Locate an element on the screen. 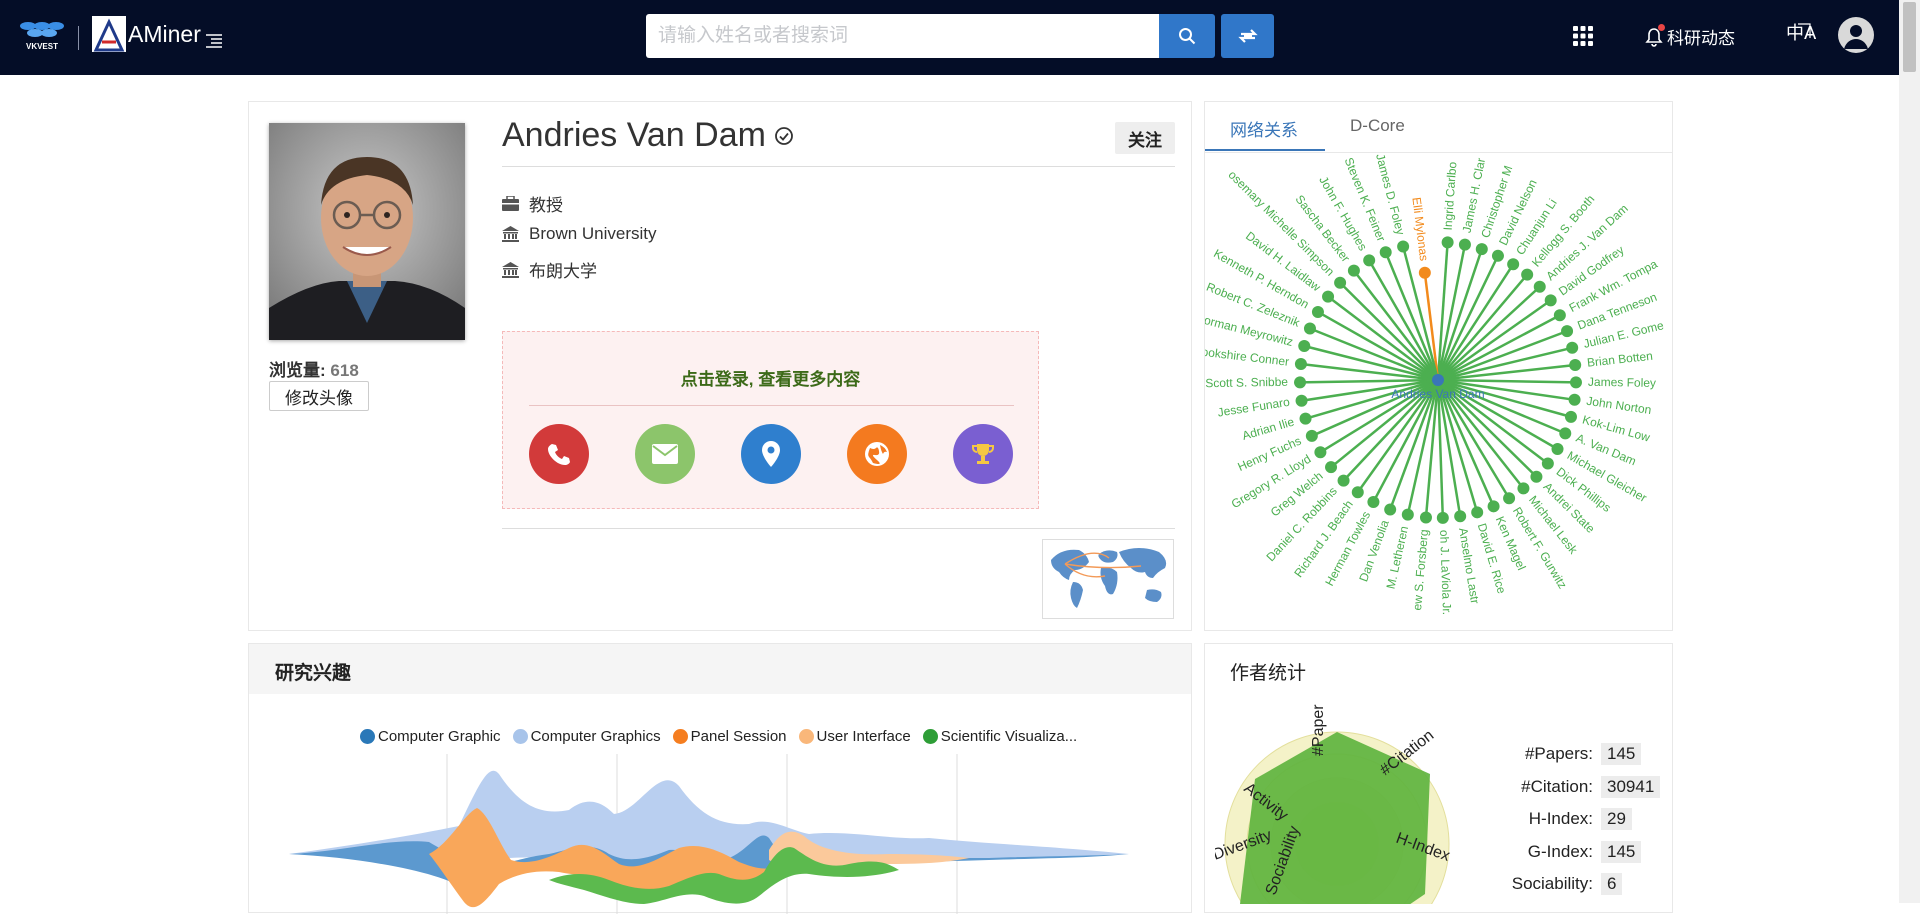  coauthor-label: Jesse Funaro is located at coordinates (1254, 407).